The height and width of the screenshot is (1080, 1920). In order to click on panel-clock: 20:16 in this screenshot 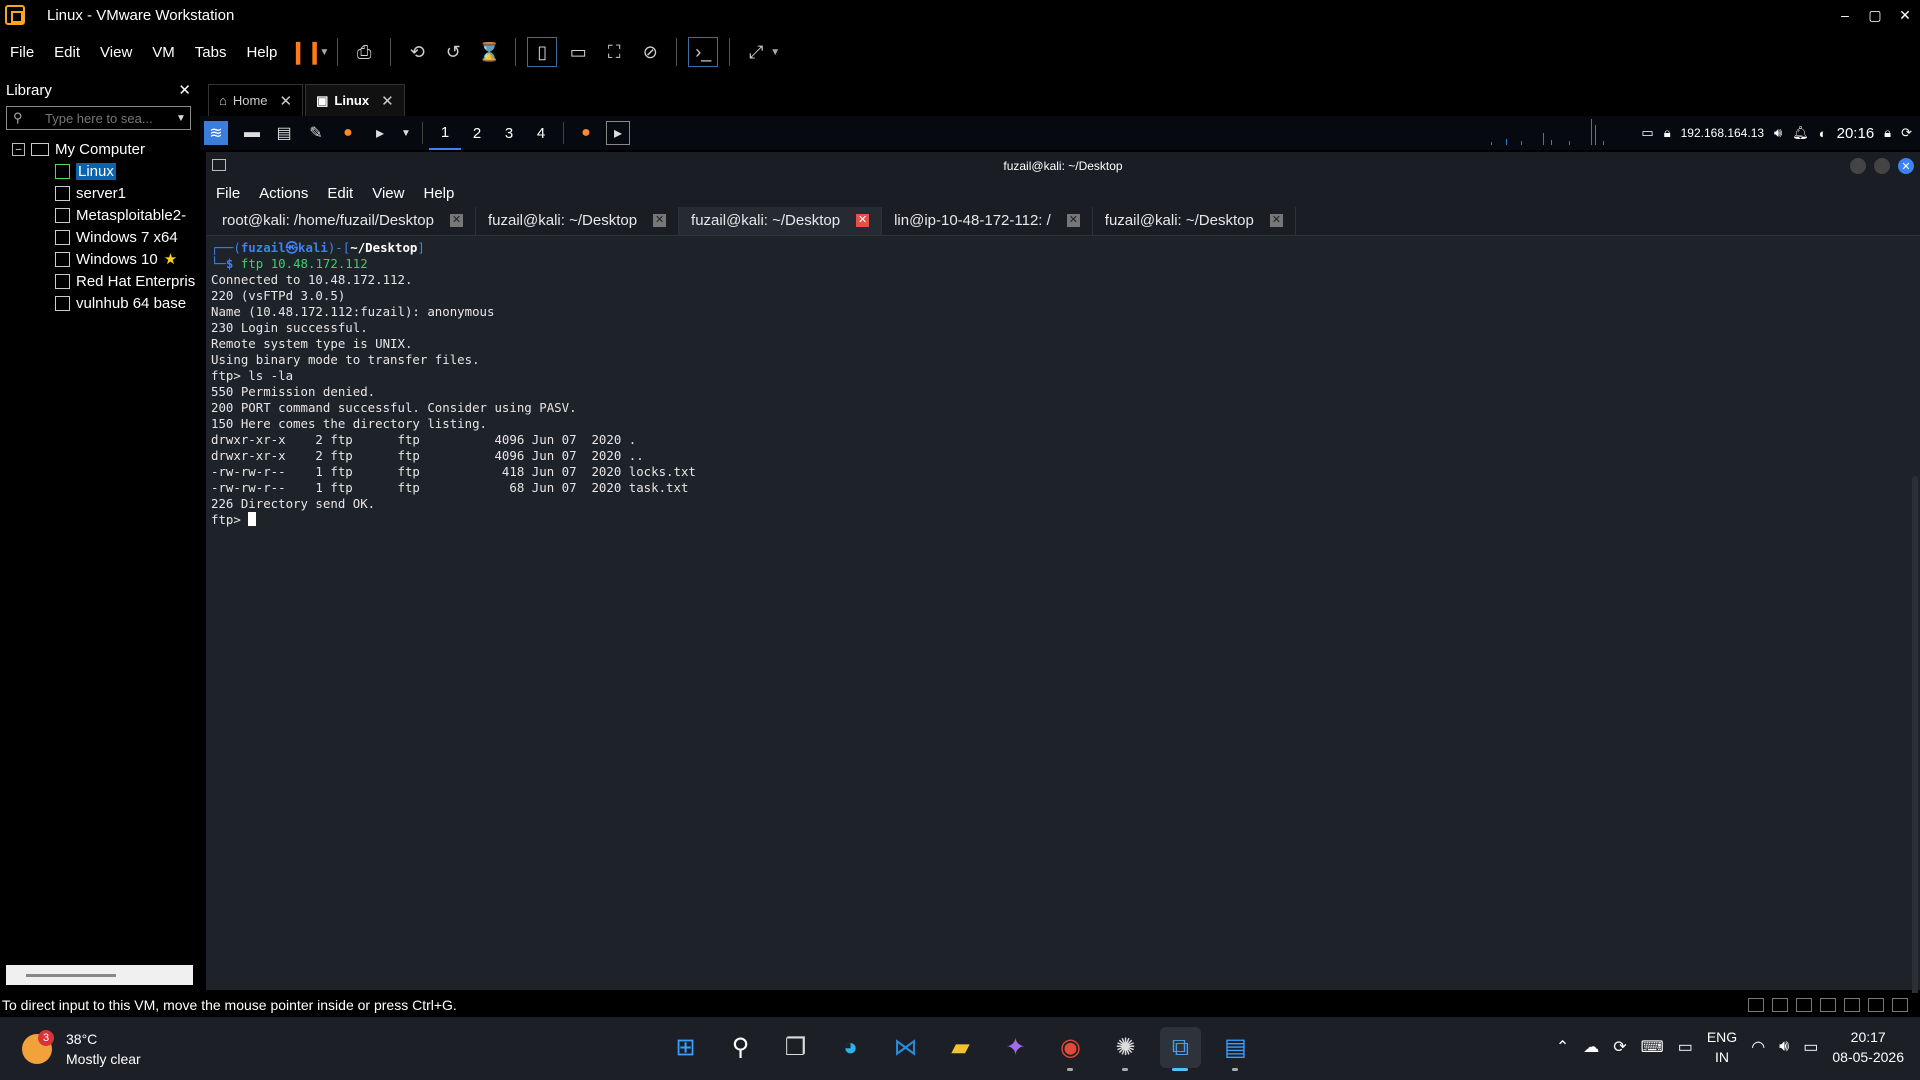, I will do `click(1856, 133)`.